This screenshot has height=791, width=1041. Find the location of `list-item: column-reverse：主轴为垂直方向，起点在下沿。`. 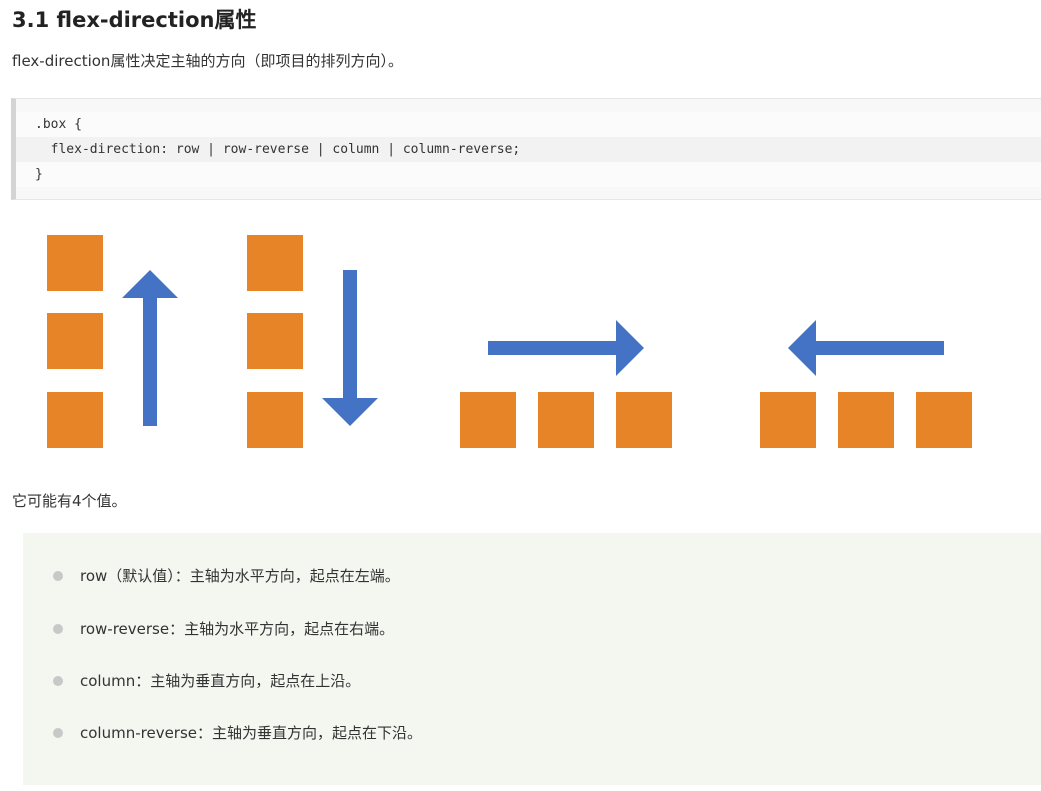

list-item: column-reverse：主轴为垂直方向，起点在下沿。 is located at coordinates (523, 734).